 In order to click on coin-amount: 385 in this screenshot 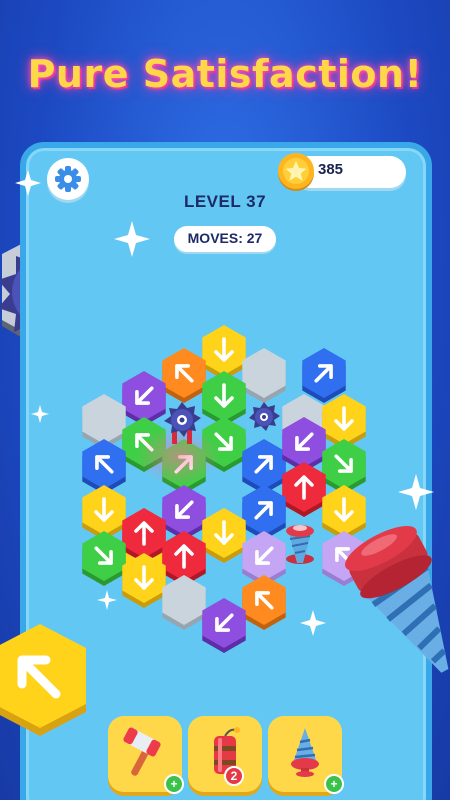, I will do `click(331, 169)`.